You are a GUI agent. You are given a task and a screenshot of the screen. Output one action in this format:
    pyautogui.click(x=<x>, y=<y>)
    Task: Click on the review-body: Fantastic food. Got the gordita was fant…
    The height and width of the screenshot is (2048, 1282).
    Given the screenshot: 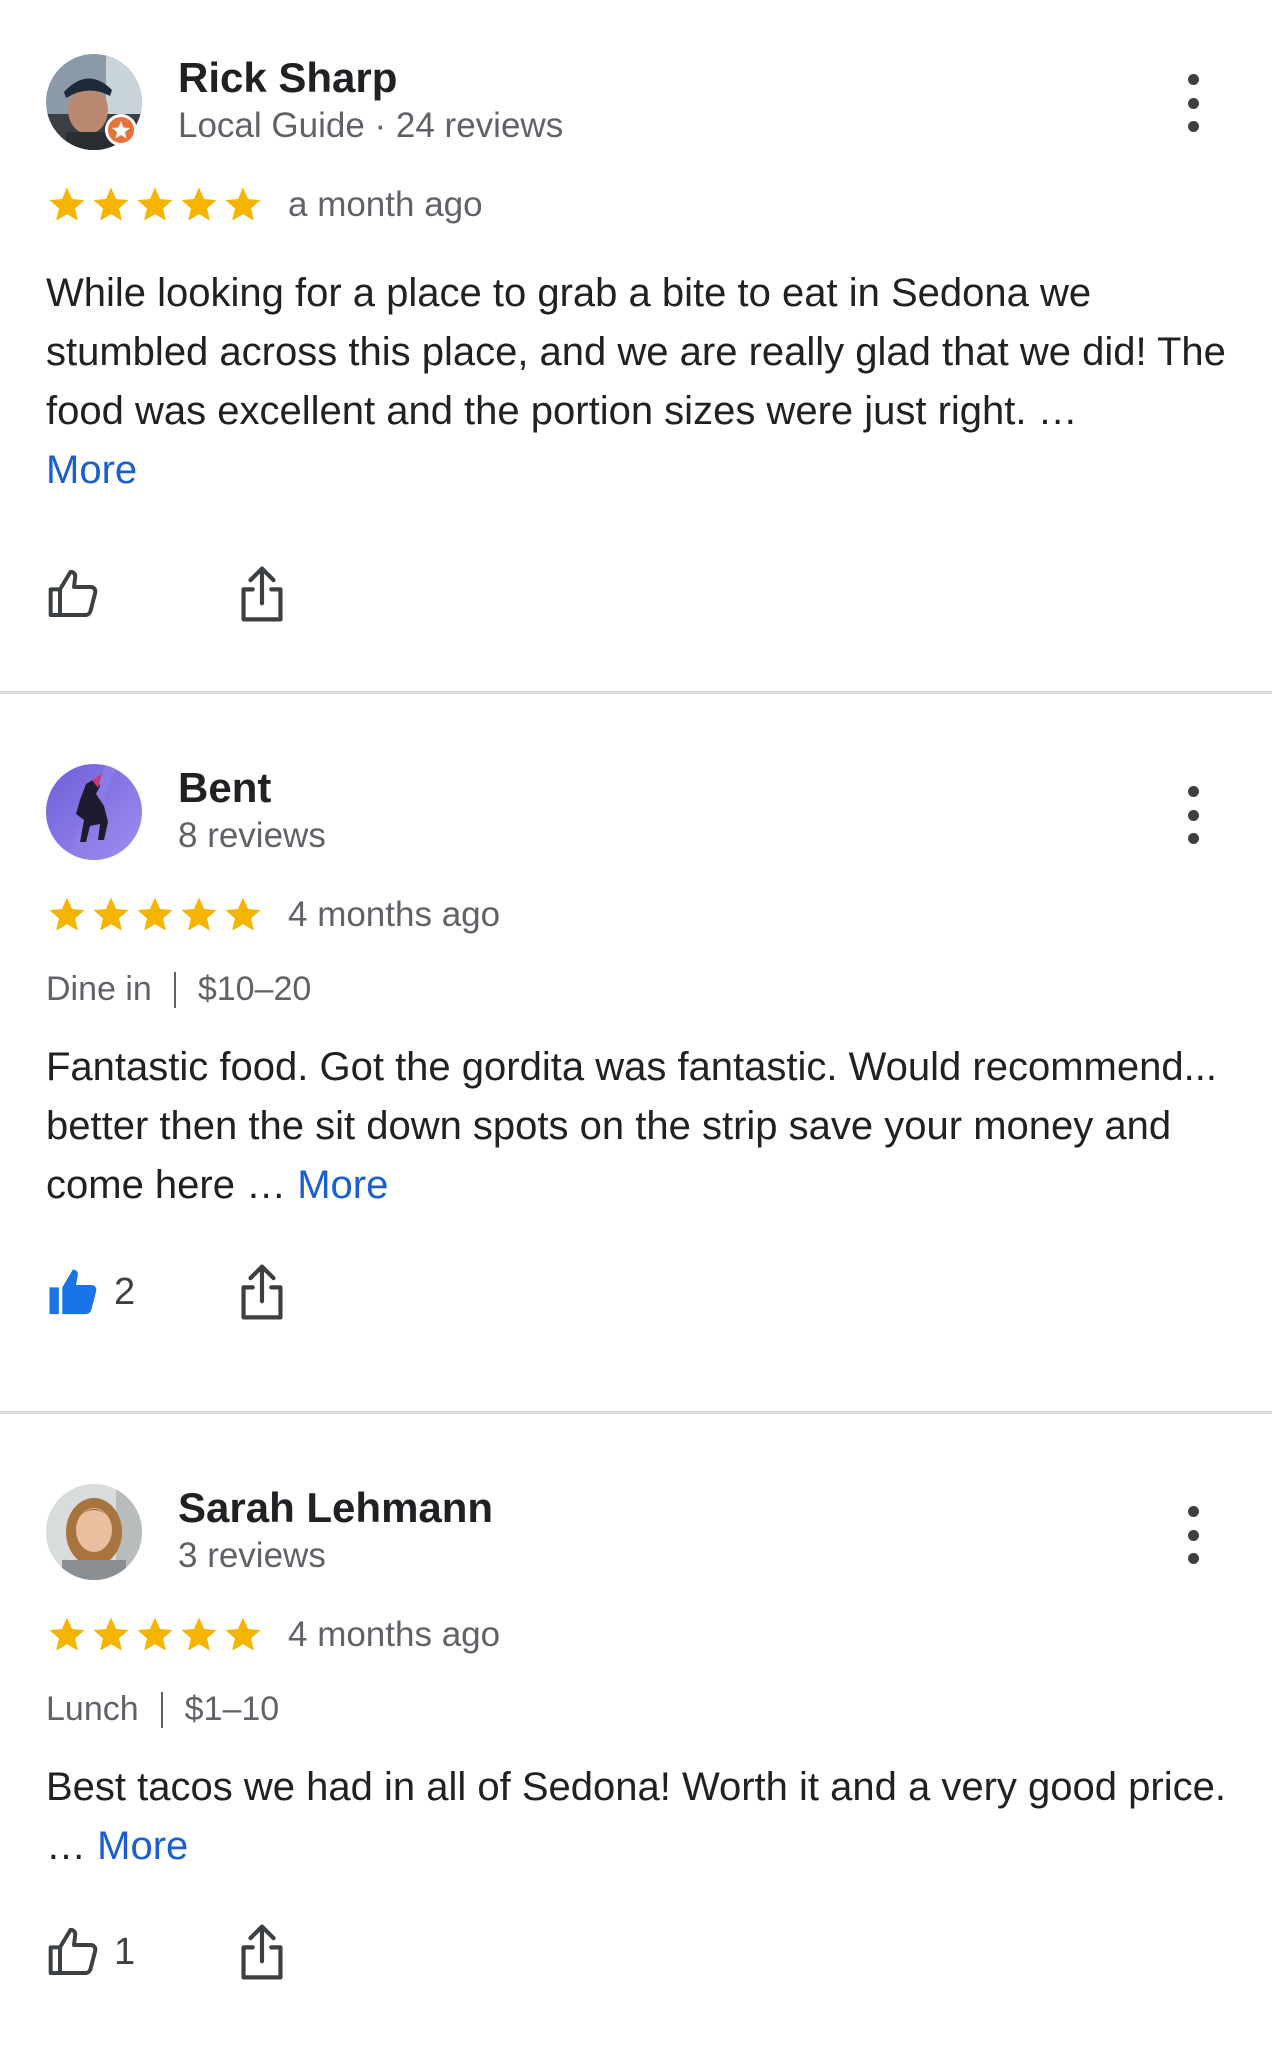 What is the action you would take?
    pyautogui.click(x=631, y=1126)
    